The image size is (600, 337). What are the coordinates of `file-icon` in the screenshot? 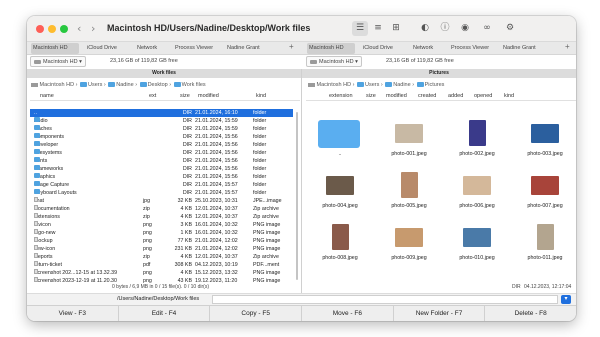 It's located at (36, 215).